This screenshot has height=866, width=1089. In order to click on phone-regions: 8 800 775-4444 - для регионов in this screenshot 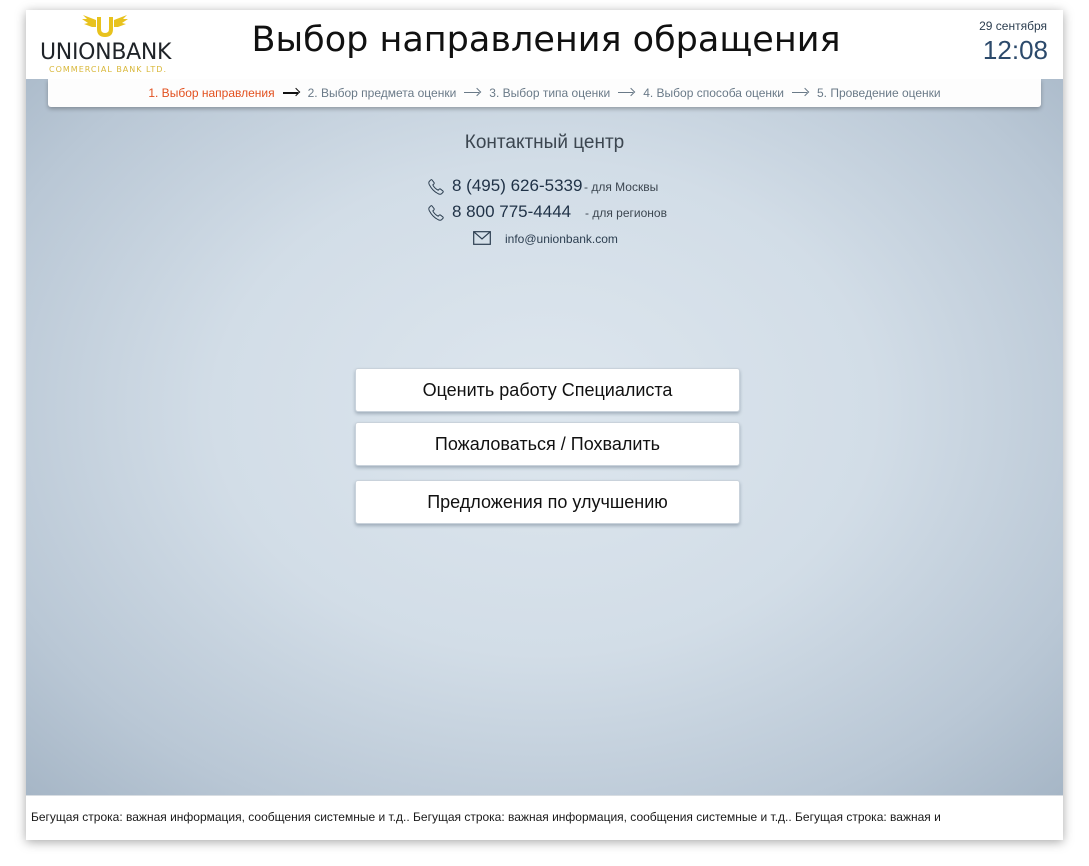, I will do `click(562, 213)`.